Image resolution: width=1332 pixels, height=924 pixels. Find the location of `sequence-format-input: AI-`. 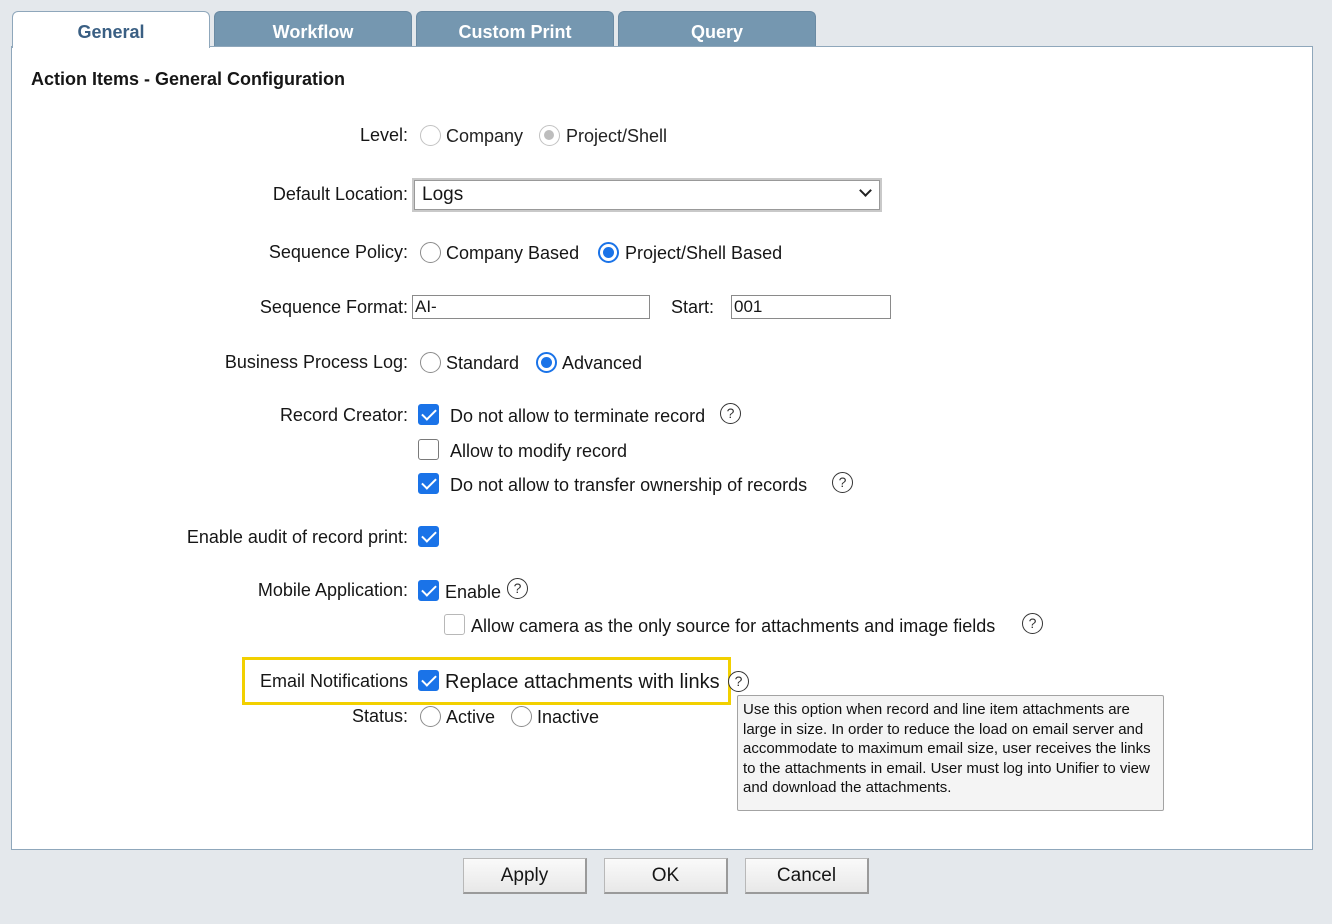

sequence-format-input: AI- is located at coordinates (531, 307).